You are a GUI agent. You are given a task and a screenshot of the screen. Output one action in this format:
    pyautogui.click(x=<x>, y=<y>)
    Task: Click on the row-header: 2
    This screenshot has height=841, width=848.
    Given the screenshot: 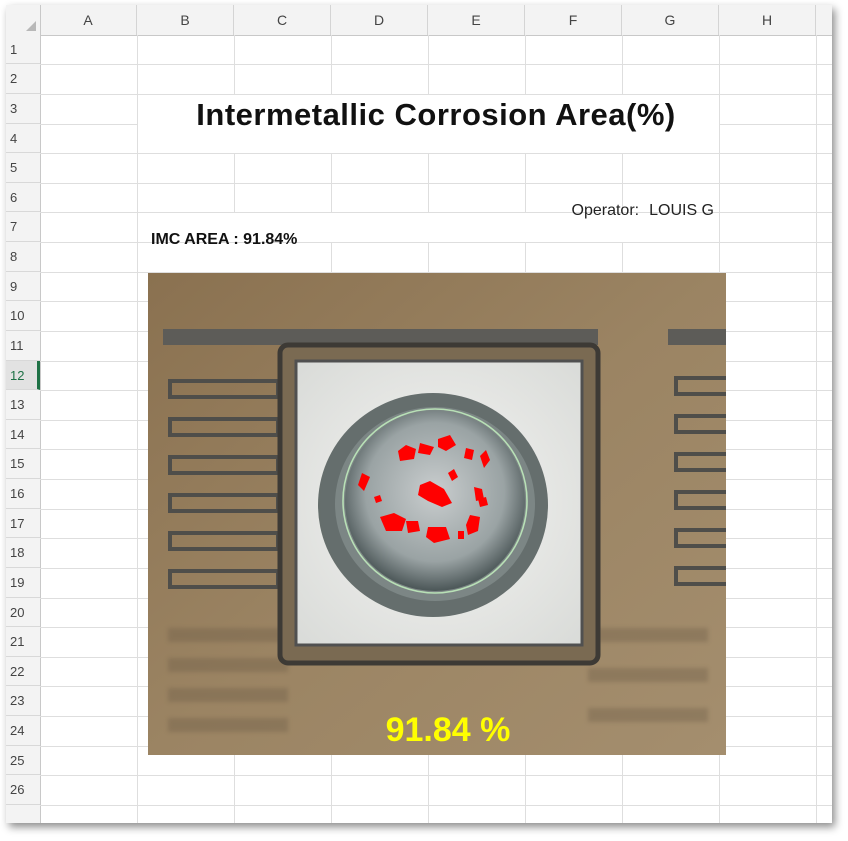 What is the action you would take?
    pyautogui.click(x=23, y=79)
    